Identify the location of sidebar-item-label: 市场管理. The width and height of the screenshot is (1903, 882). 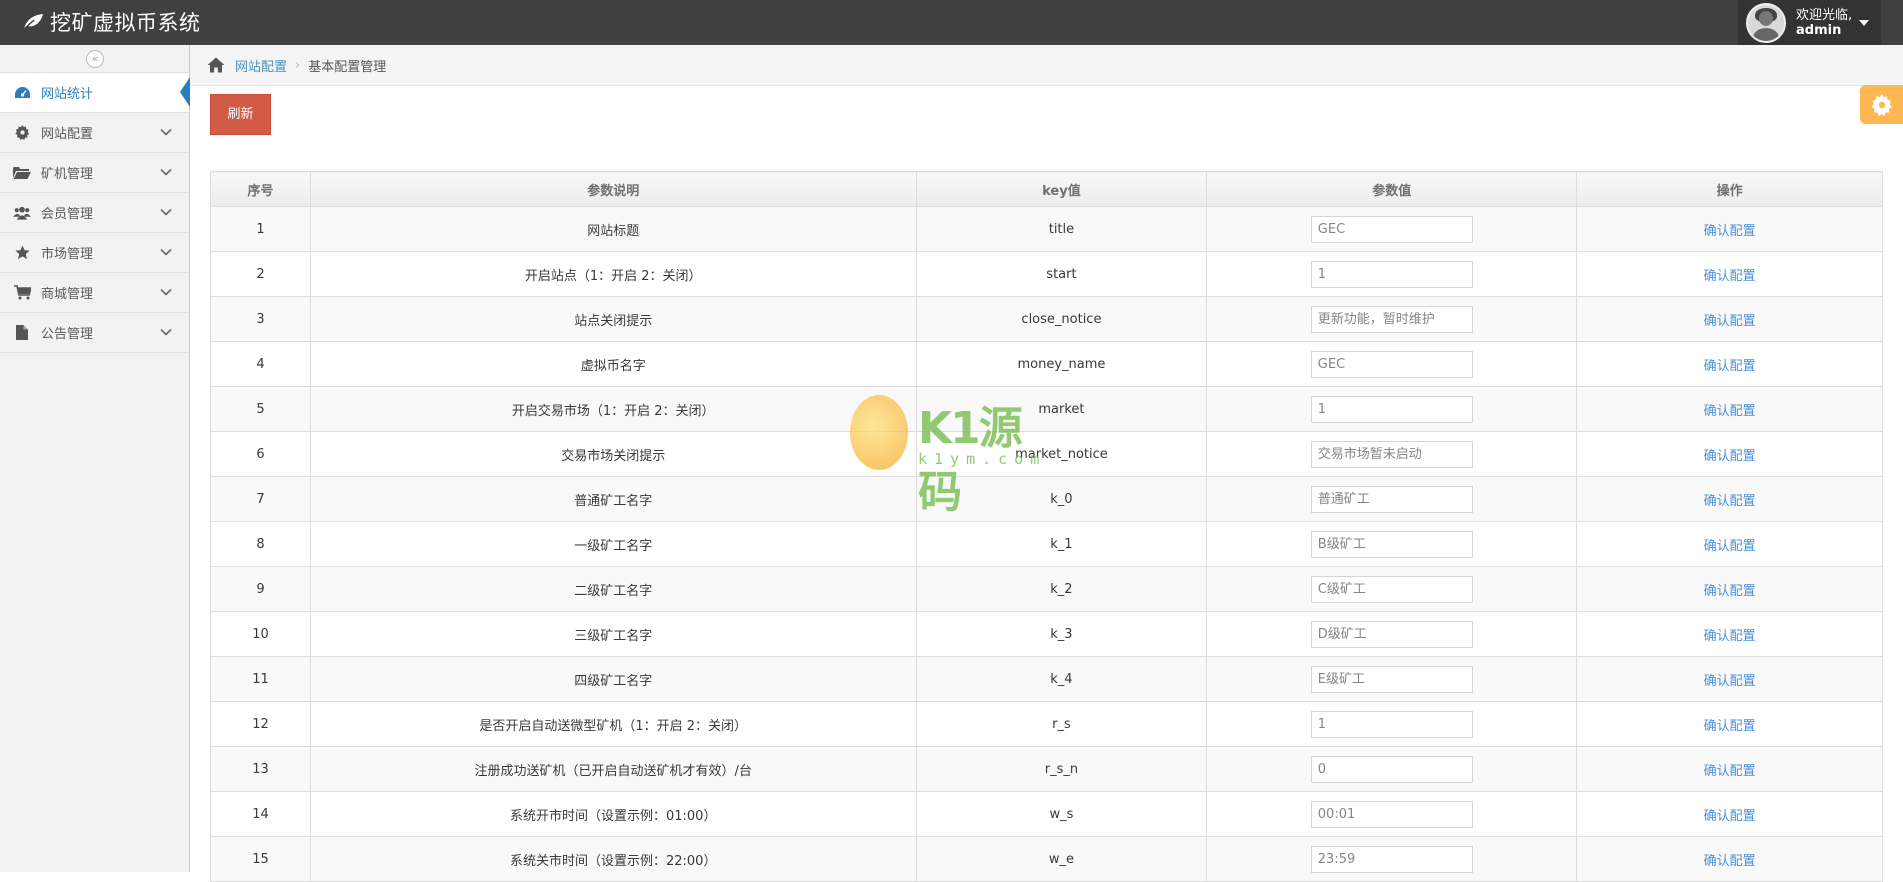
(67, 254).